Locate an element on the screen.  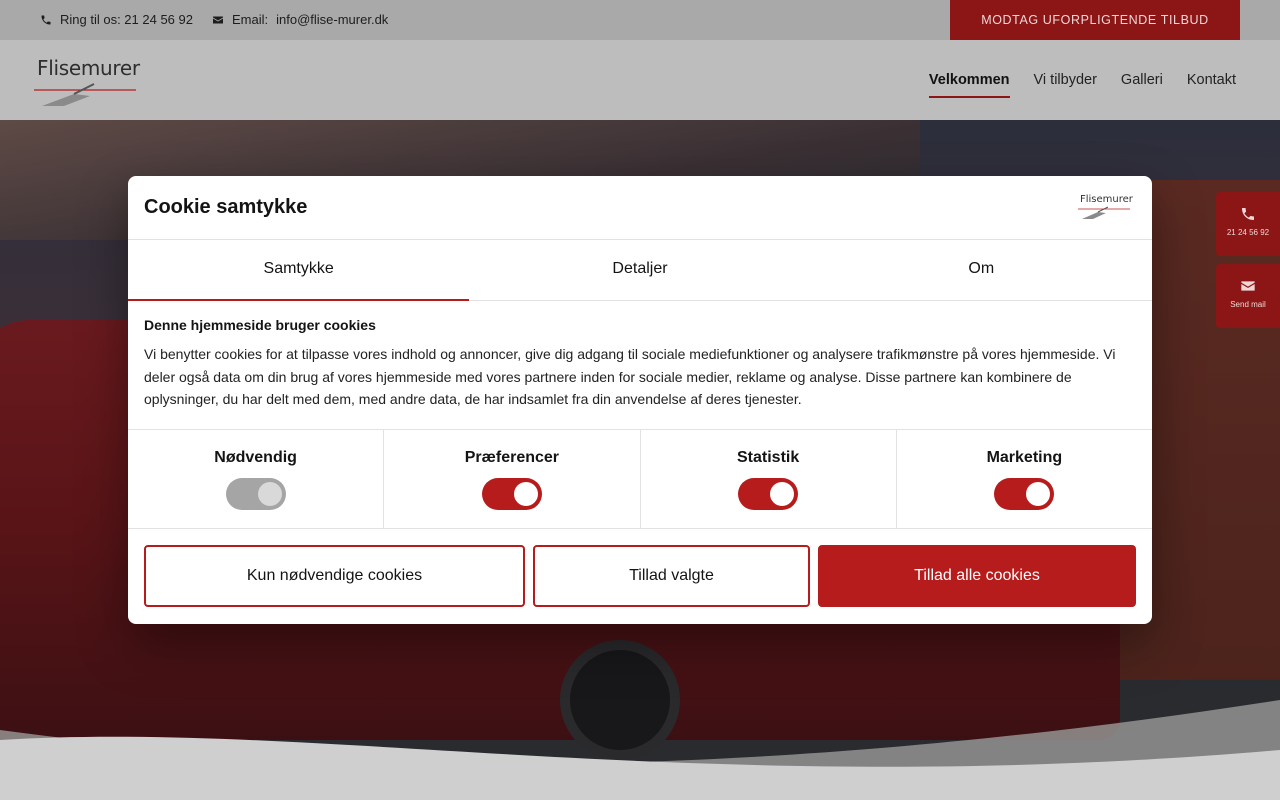
category-label: Præferencer is located at coordinates (512, 457).